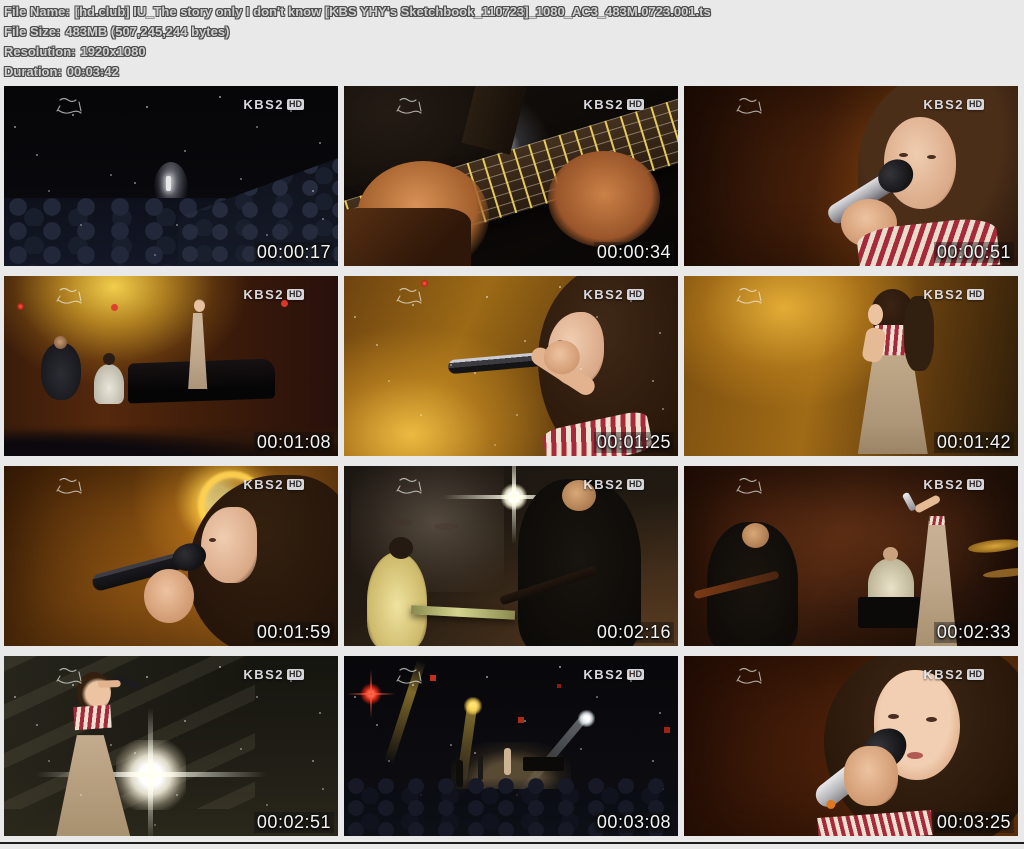  What do you see at coordinates (633, 252) in the screenshot?
I see `timestamp-overlay: 00:00:34` at bounding box center [633, 252].